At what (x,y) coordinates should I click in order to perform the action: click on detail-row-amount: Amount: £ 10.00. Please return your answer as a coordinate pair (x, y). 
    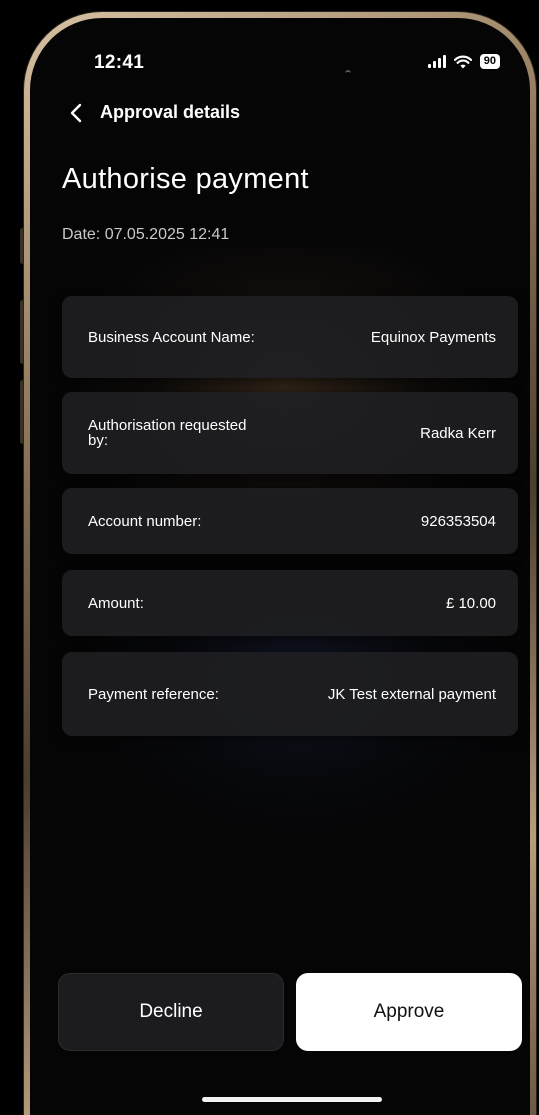
    Looking at the image, I should click on (290, 603).